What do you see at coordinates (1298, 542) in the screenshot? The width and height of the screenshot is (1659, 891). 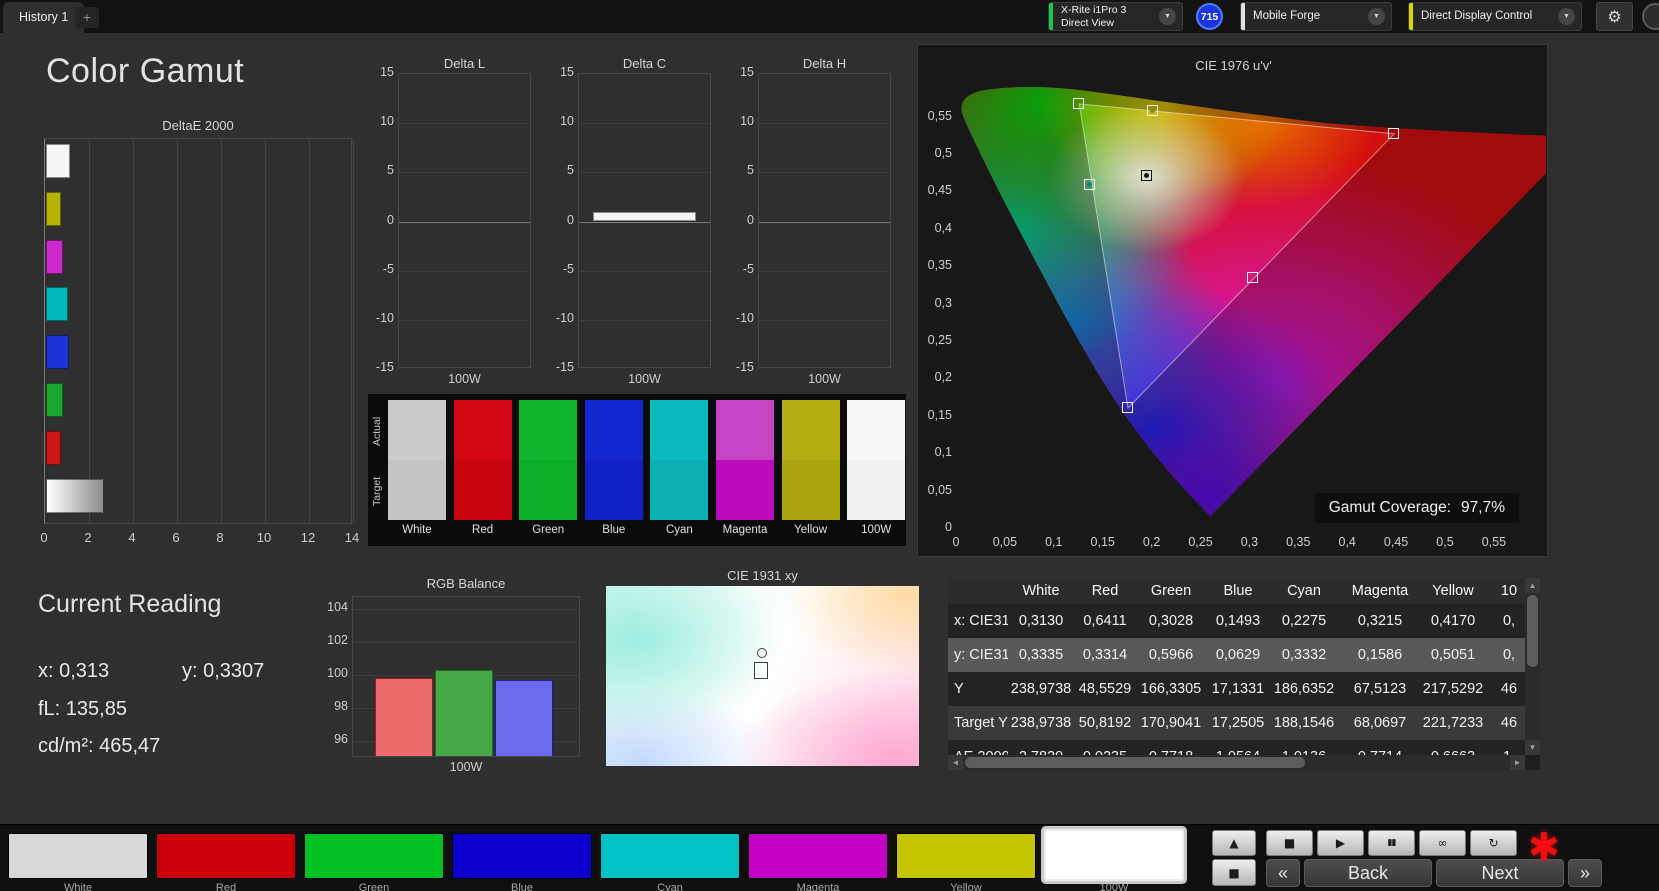 I see `x-tick-label: 0,35` at bounding box center [1298, 542].